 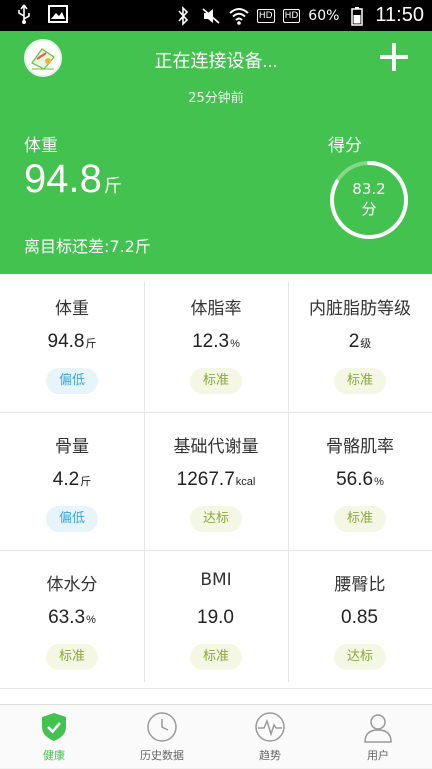 I want to click on metric-cell-bone-mass: 骨量 4.2斤 偏低, so click(x=72, y=481).